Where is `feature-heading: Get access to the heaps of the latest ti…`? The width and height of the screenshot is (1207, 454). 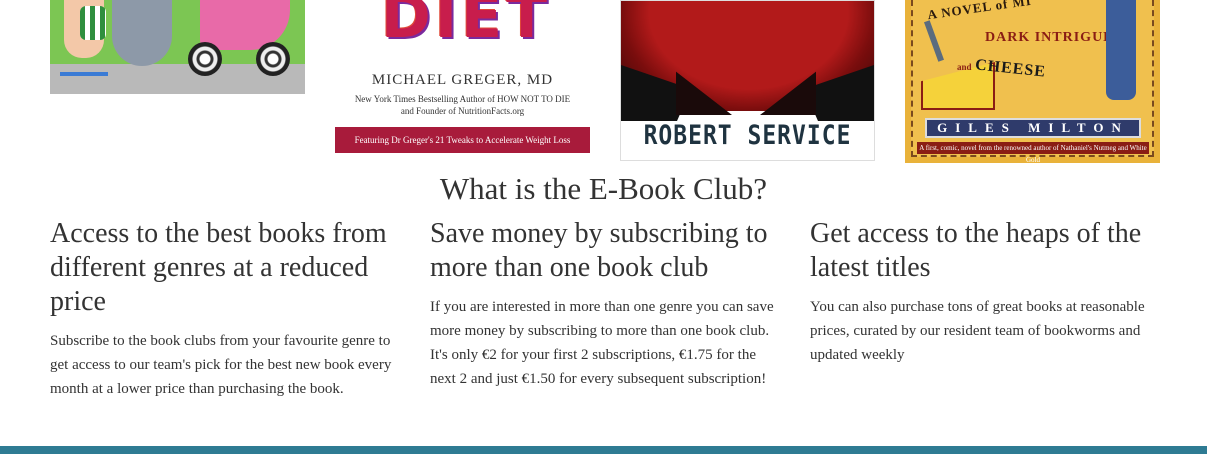 feature-heading: Get access to the heaps of the latest ti… is located at coordinates (976, 250).